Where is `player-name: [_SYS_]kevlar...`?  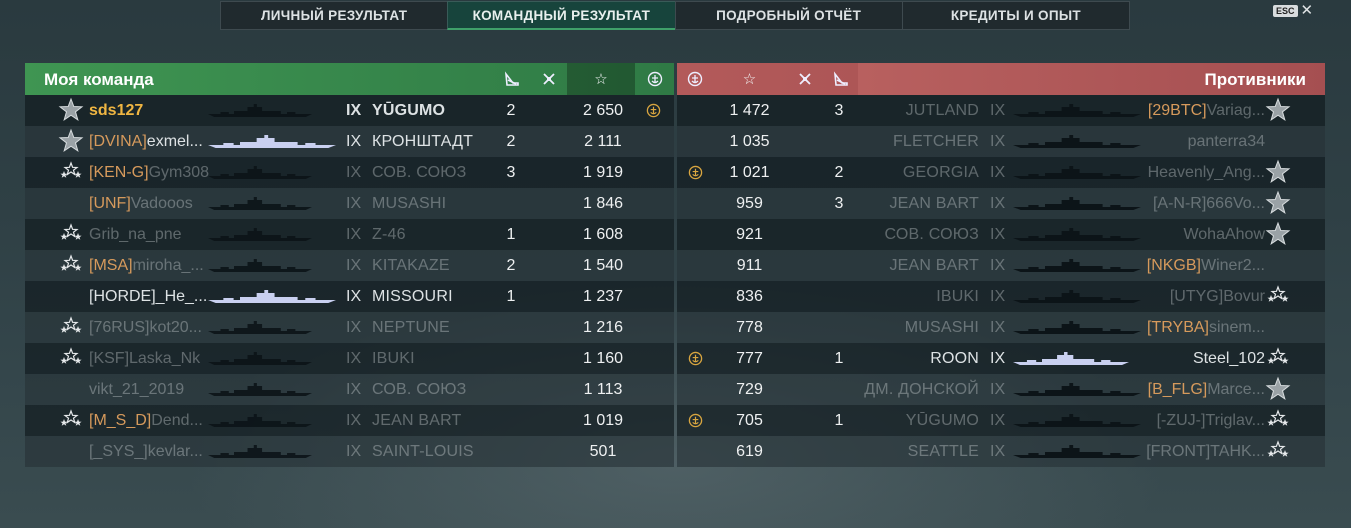
player-name: [_SYS_]kevlar... is located at coordinates (146, 451).